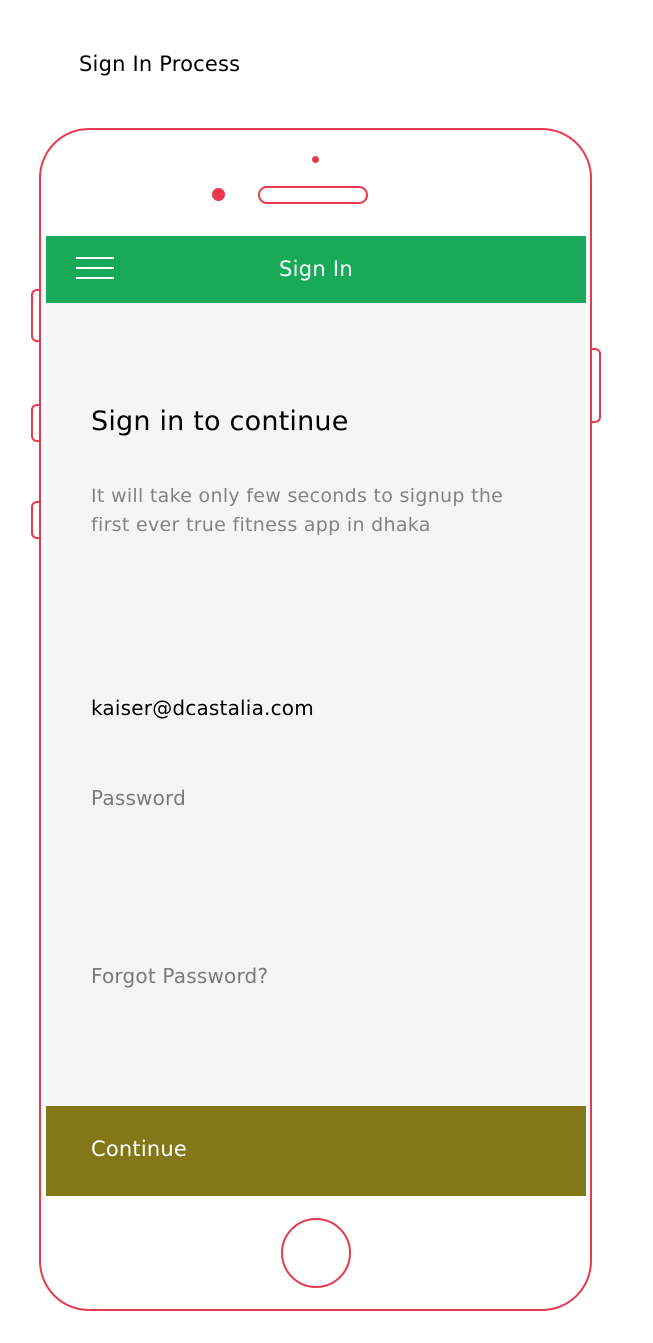 Image resolution: width=653 pixels, height=1343 pixels. I want to click on hamburger-menu-icon, so click(95, 269).